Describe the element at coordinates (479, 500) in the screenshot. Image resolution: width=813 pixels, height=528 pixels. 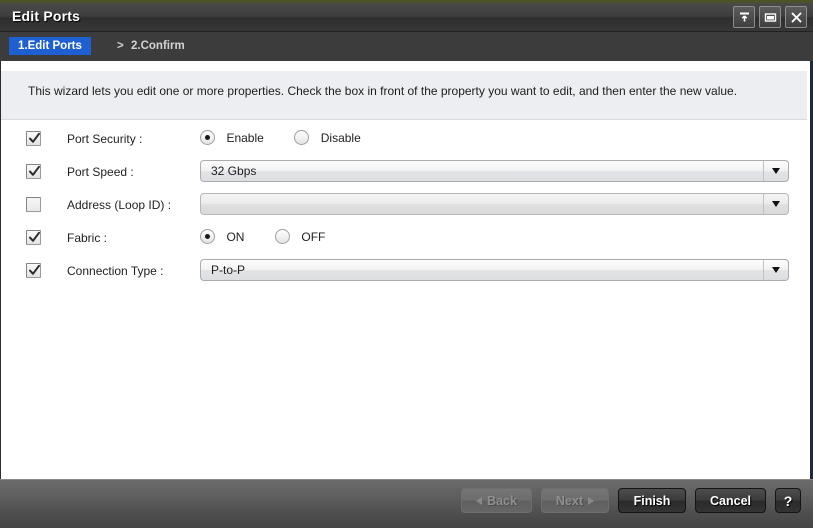
I see `arrow-left-icon` at that location.